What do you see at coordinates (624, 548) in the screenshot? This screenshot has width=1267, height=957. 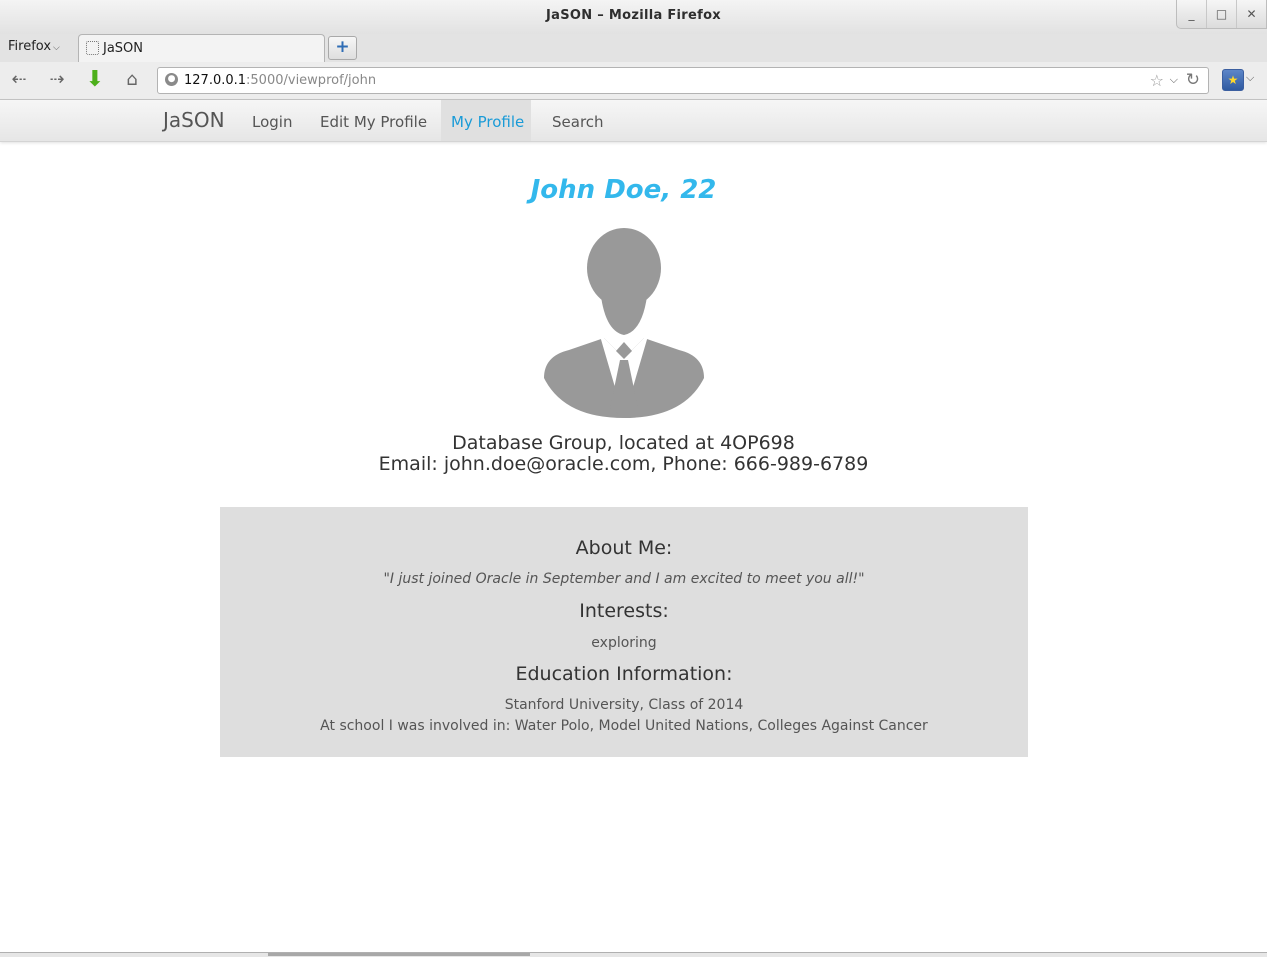 I see `about-me-heading: About Me:` at bounding box center [624, 548].